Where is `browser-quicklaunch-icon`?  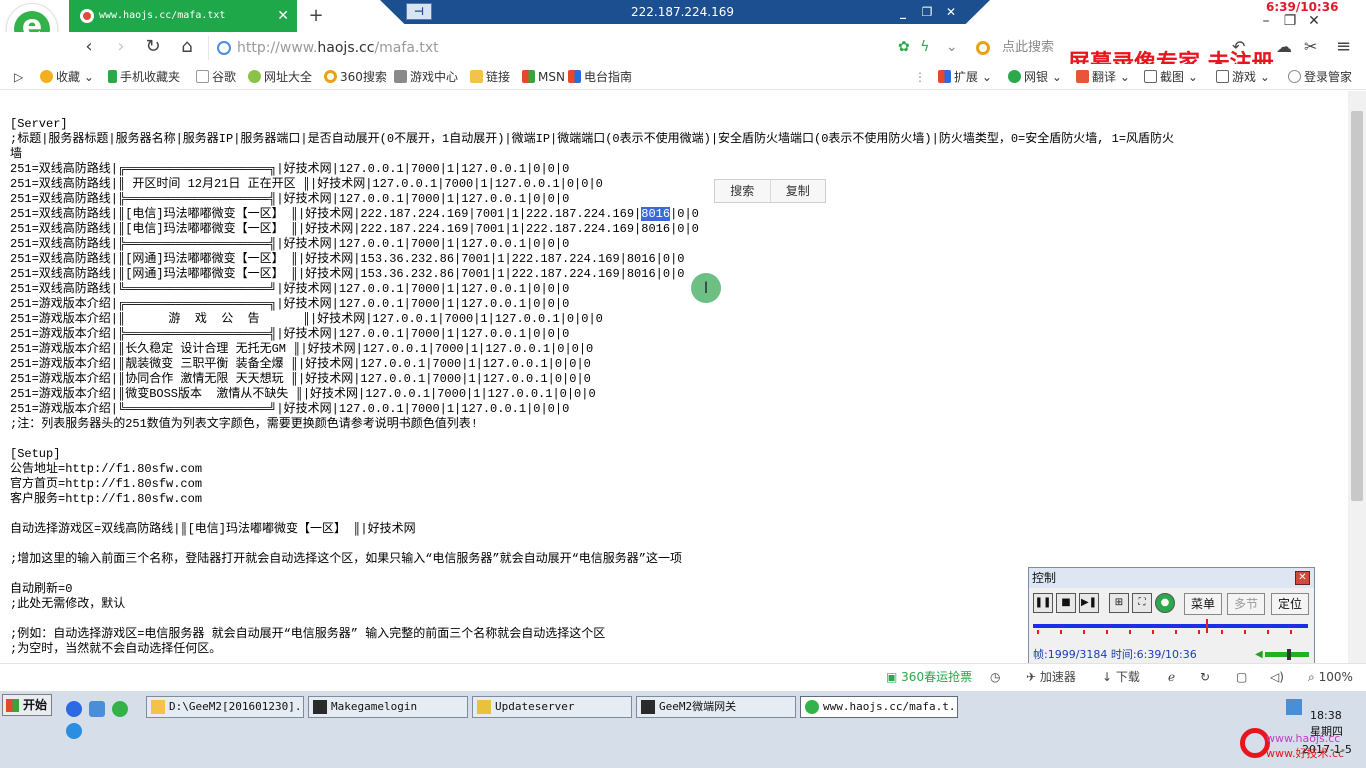
browser-quicklaunch-icon is located at coordinates (120, 709).